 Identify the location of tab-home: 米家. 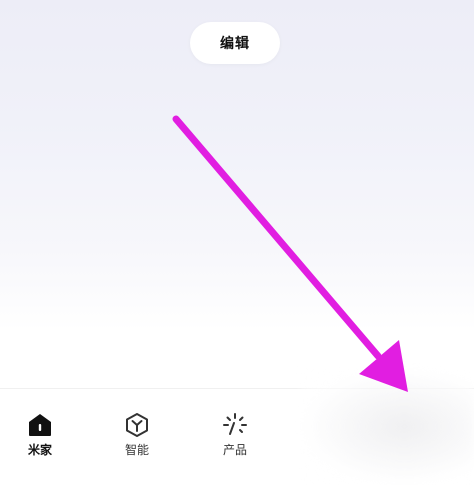
(40, 437).